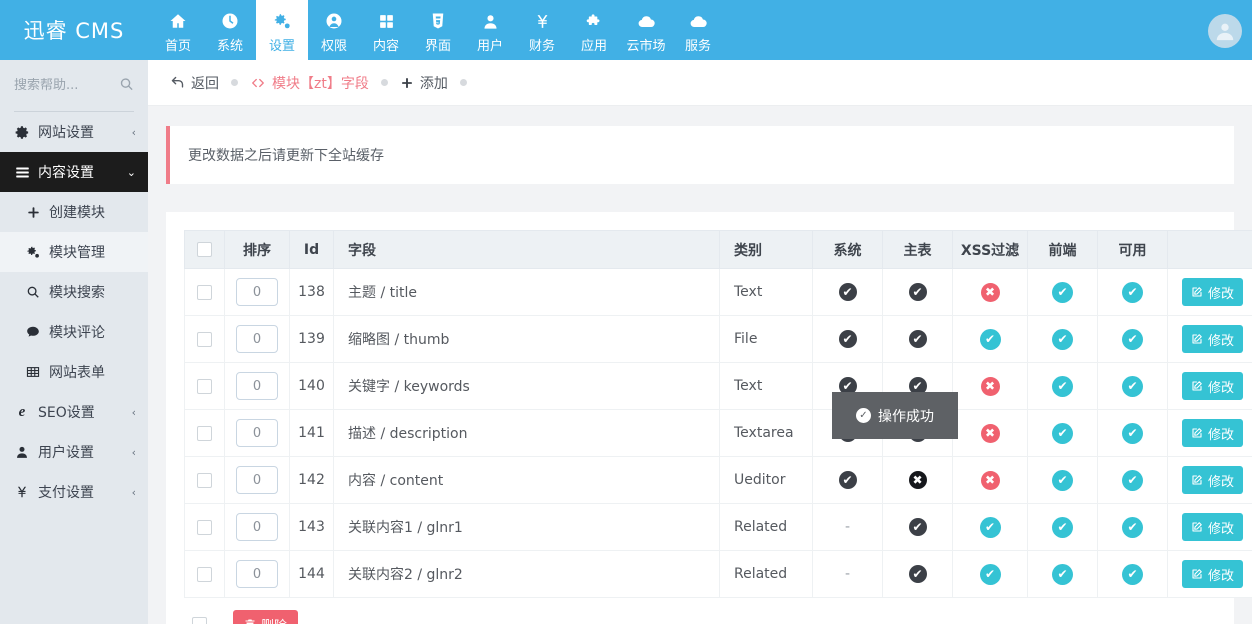 The width and height of the screenshot is (1252, 624). I want to click on nav-item-10: 云市场, so click(646, 30).